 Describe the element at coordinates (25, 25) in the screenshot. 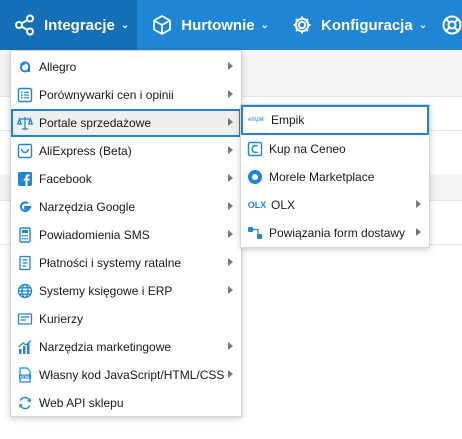

I see `share-nodes-icon` at that location.